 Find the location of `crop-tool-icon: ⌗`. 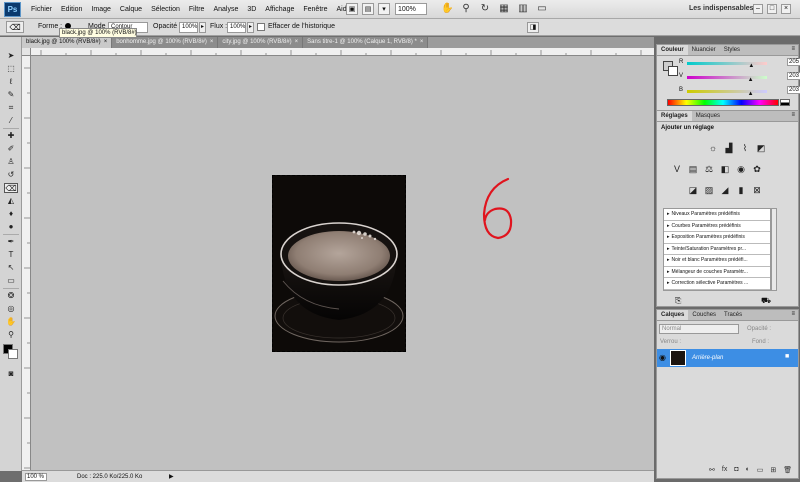

crop-tool-icon: ⌗ is located at coordinates (11, 108).